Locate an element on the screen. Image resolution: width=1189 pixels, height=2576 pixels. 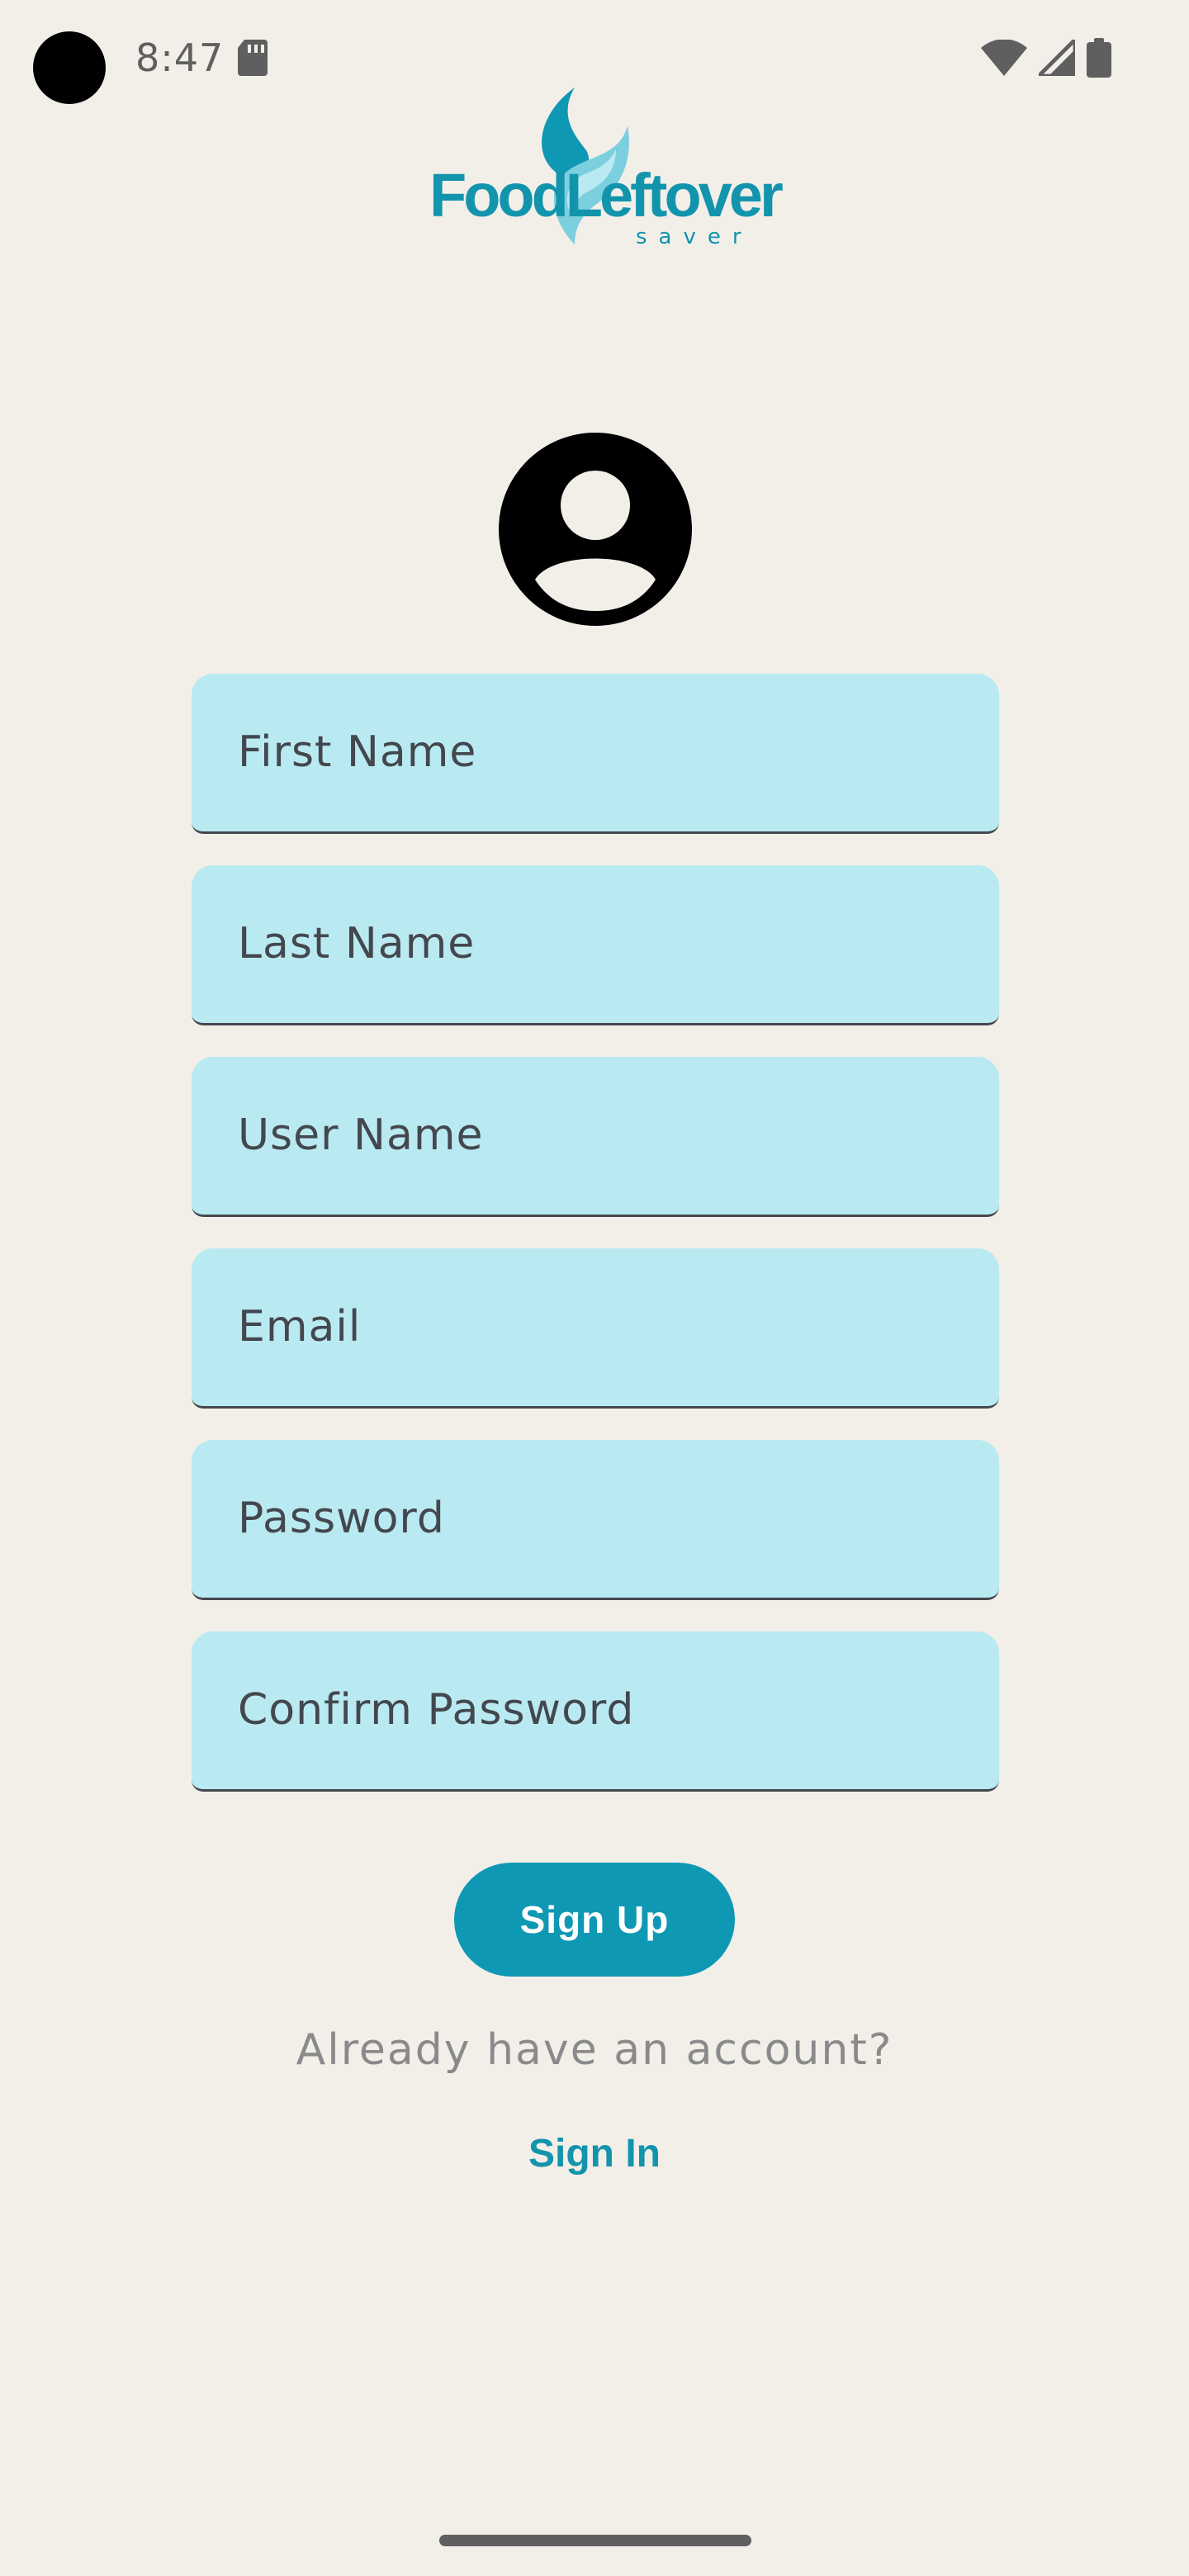
first-name-field is located at coordinates (595, 754).